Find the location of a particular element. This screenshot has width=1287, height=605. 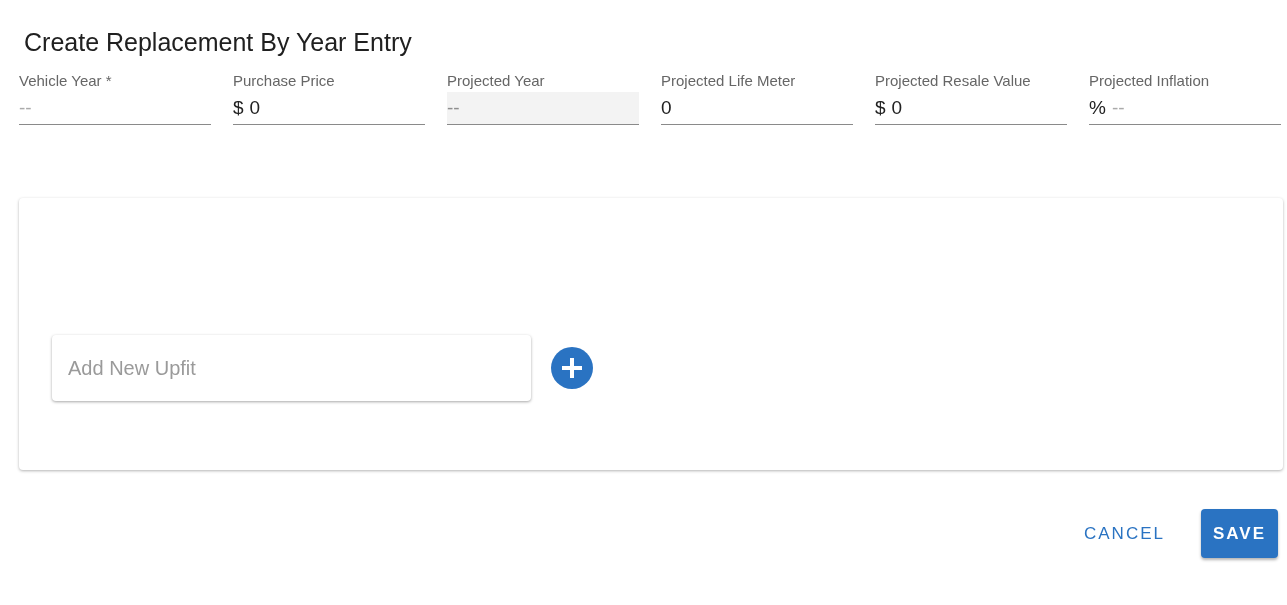

field-label: Projected Resale Value is located at coordinates (953, 81).